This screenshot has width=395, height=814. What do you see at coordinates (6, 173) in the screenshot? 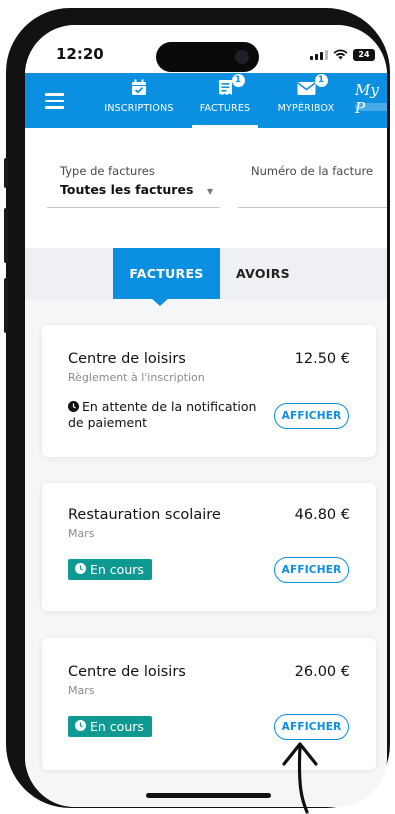
I see `side-button` at bounding box center [6, 173].